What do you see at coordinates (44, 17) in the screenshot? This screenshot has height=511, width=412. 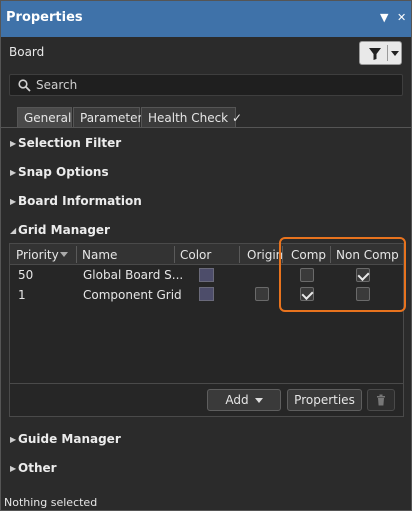 I see `panel-title: Properties` at bounding box center [44, 17].